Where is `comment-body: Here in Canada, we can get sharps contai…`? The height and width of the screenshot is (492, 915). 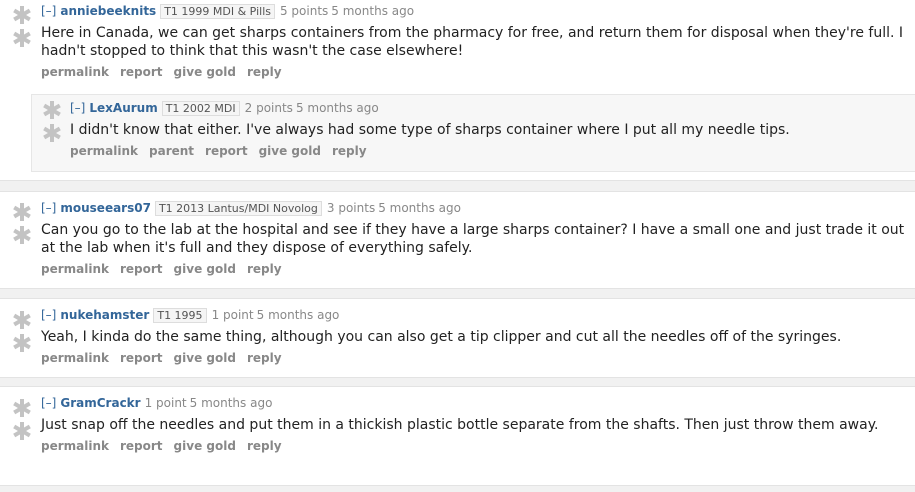 comment-body: Here in Canada, we can get sharps contai… is located at coordinates (472, 42).